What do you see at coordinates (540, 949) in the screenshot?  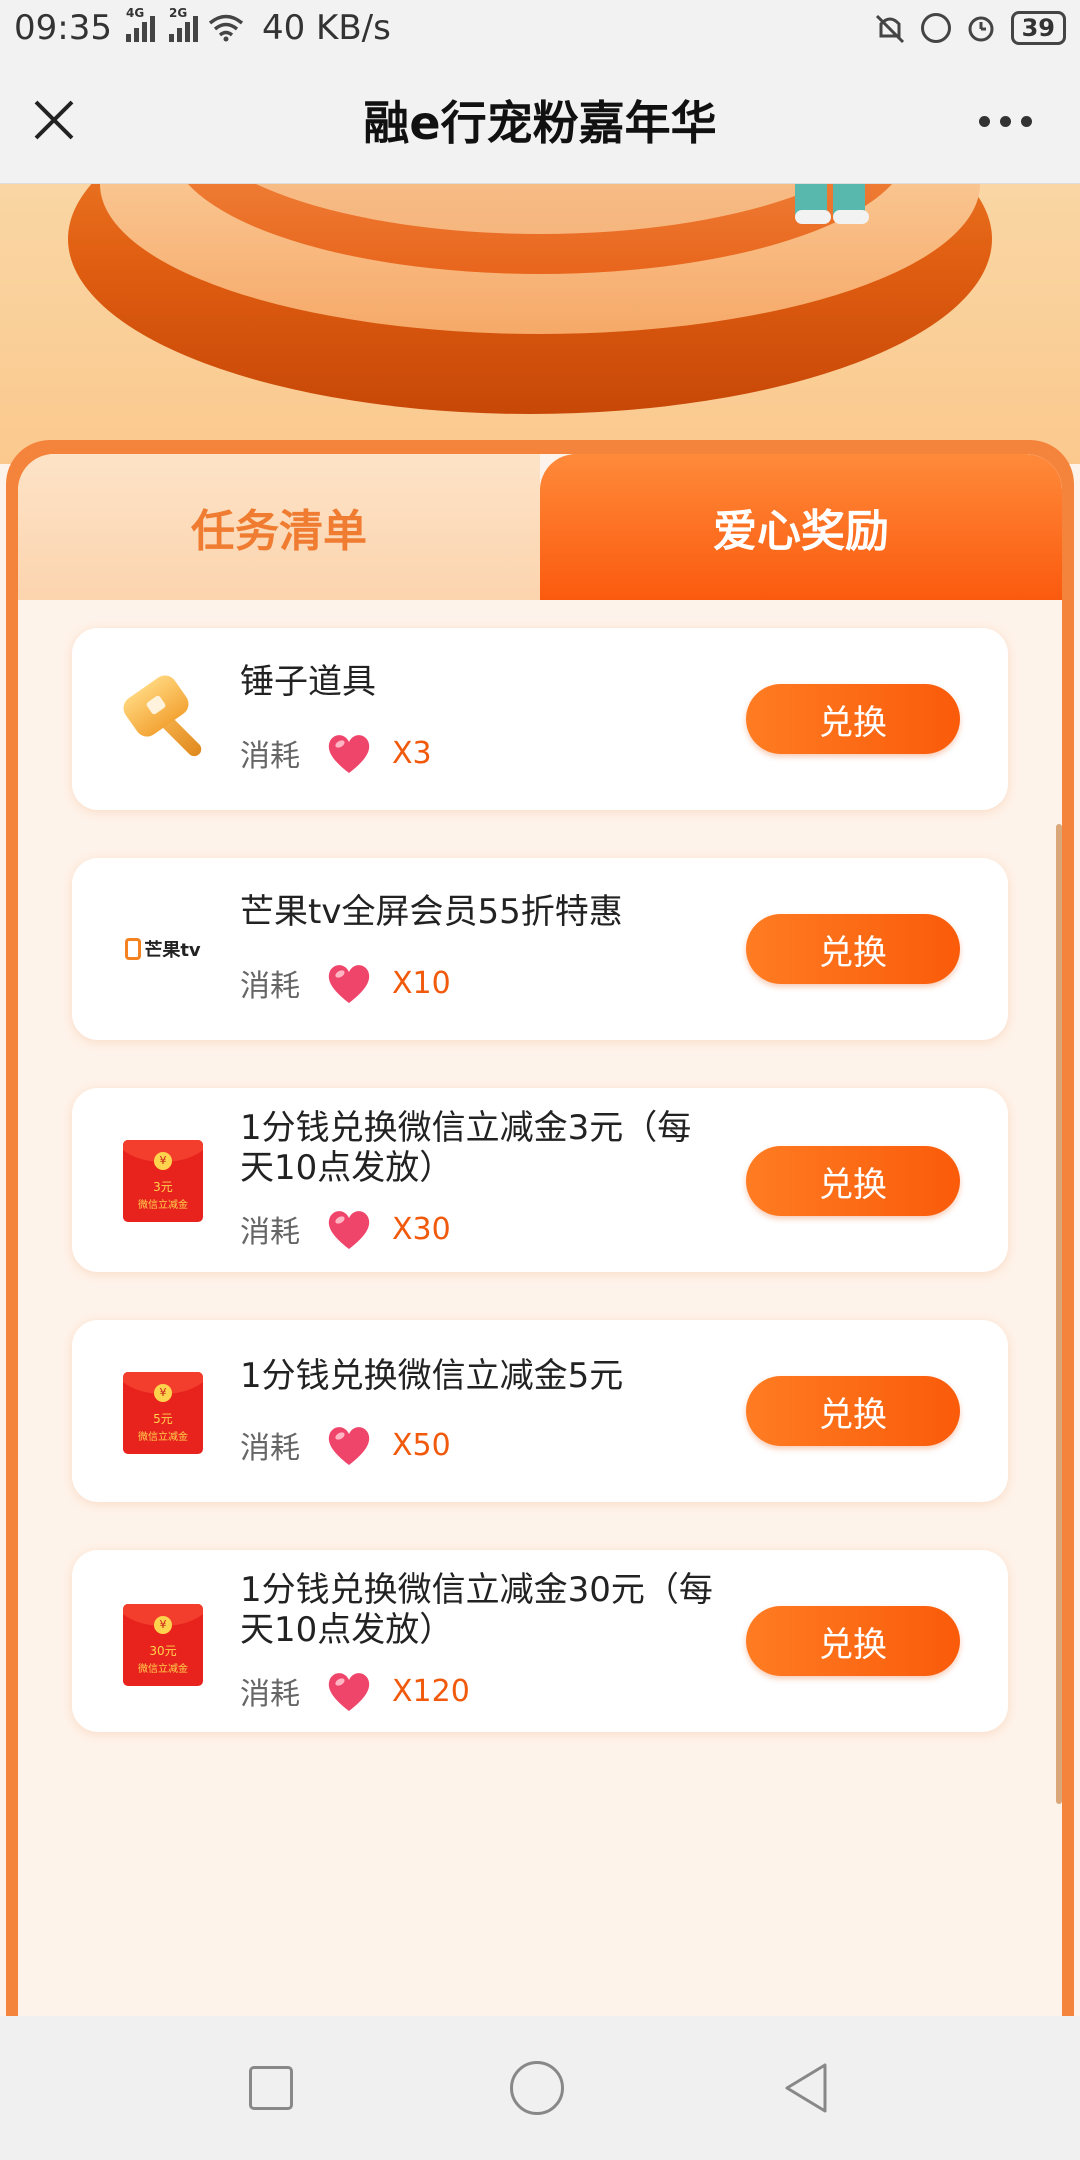 I see `reward-item-mango-tv: 芒果tv 芒果tv全屏会员55折特惠 消耗 X10 兑换` at bounding box center [540, 949].